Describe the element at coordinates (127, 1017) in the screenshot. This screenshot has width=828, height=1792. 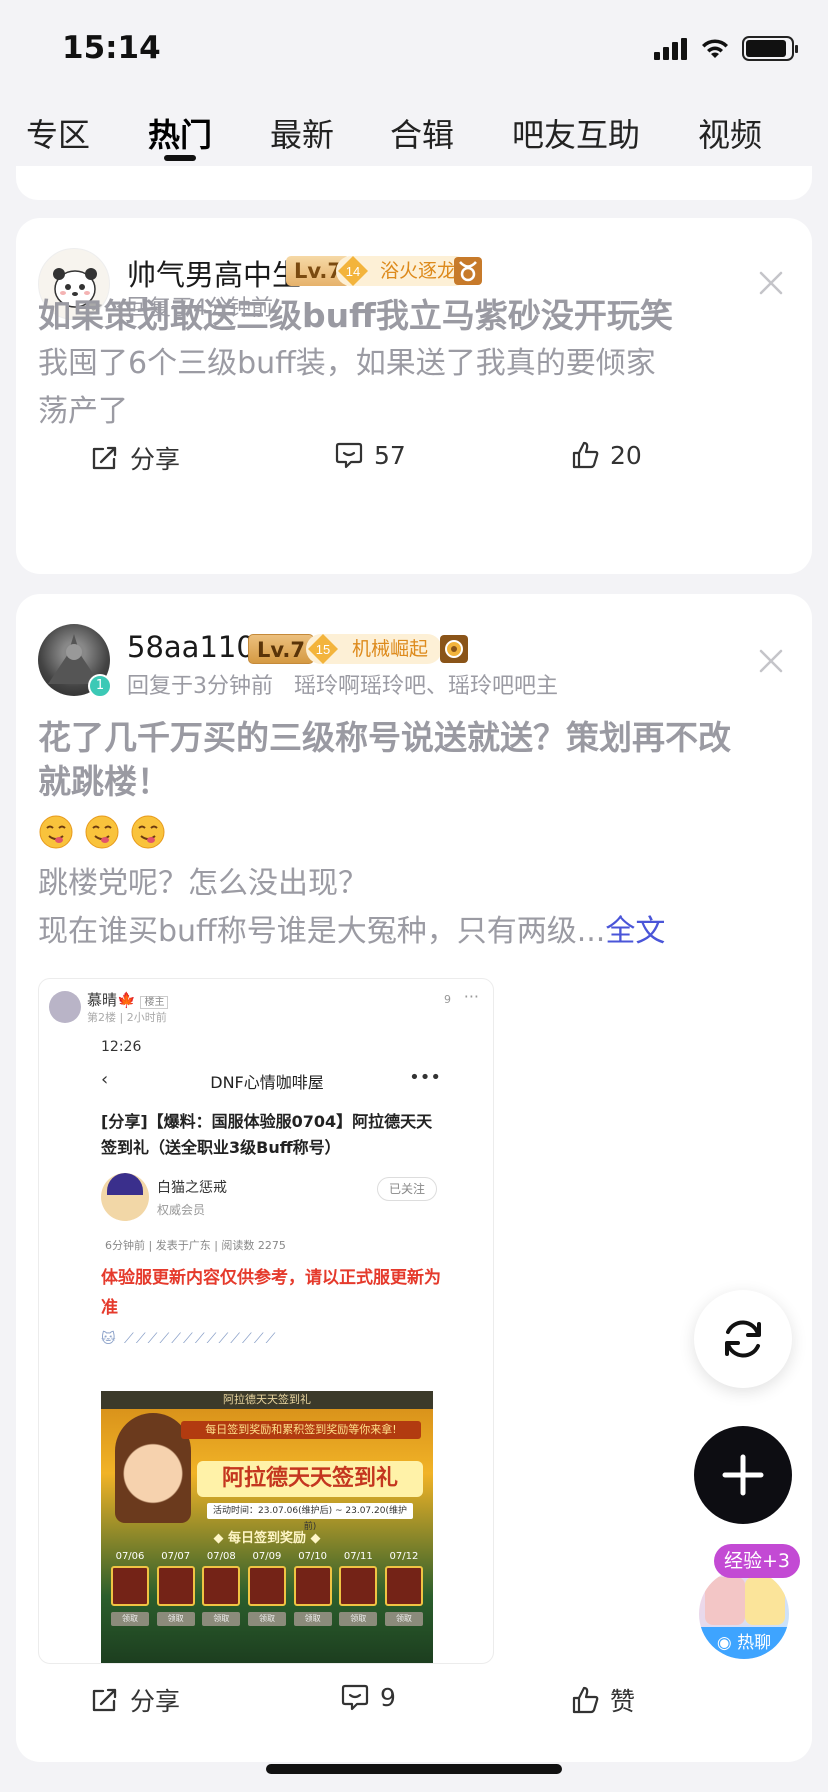
I see `floor-info: 第2楼 | 2小时前` at that location.